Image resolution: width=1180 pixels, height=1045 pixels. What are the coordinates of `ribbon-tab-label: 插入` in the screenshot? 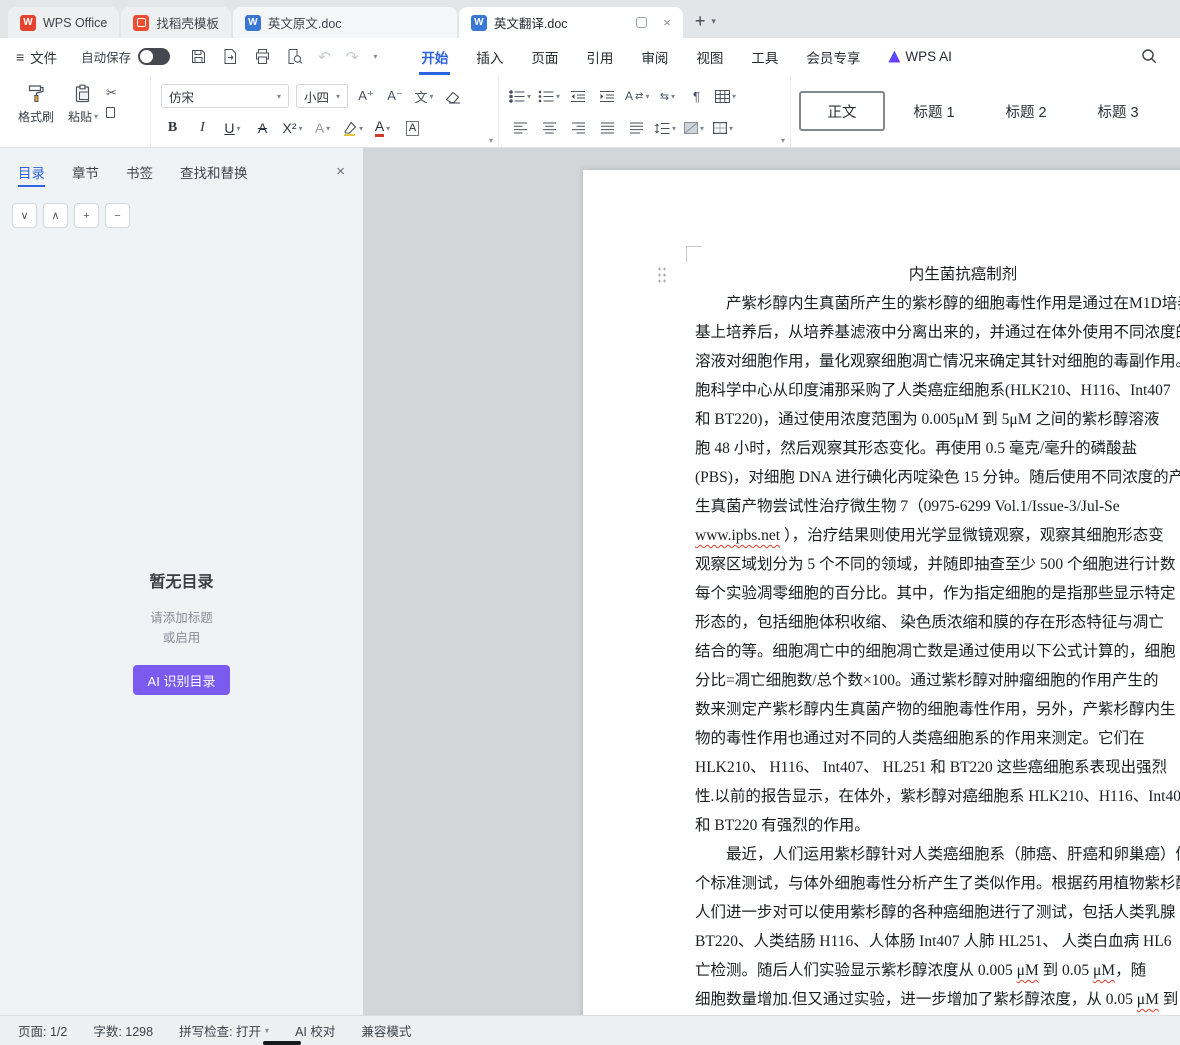 It's located at (490, 58).